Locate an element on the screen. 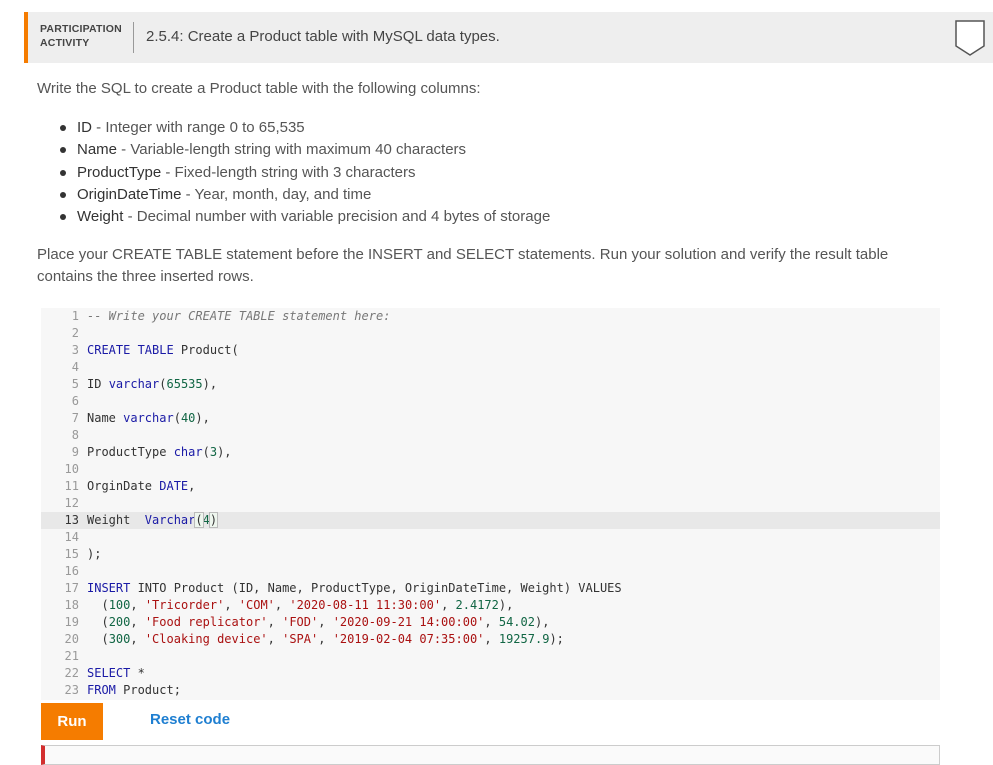  line-number: 13 is located at coordinates (71, 520).